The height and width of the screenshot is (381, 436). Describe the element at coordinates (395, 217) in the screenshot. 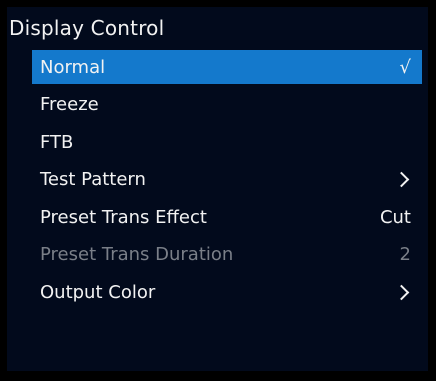

I see `menu-item-value: Cut` at that location.